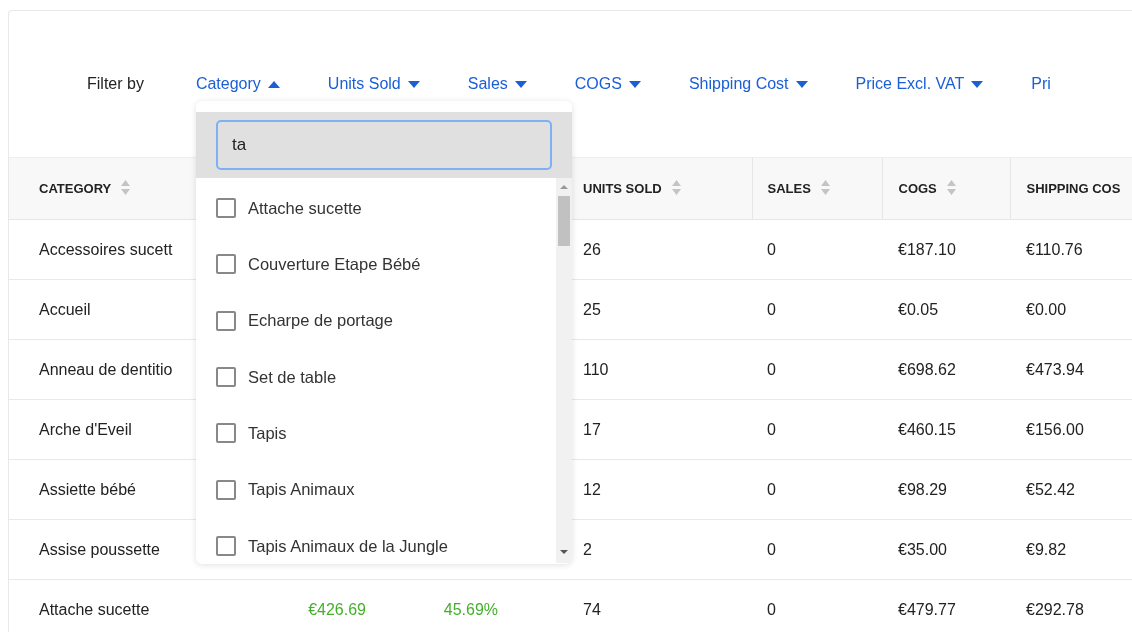 Image resolution: width=1132 pixels, height=632 pixels. I want to click on table-cell: €35.00, so click(922, 549).